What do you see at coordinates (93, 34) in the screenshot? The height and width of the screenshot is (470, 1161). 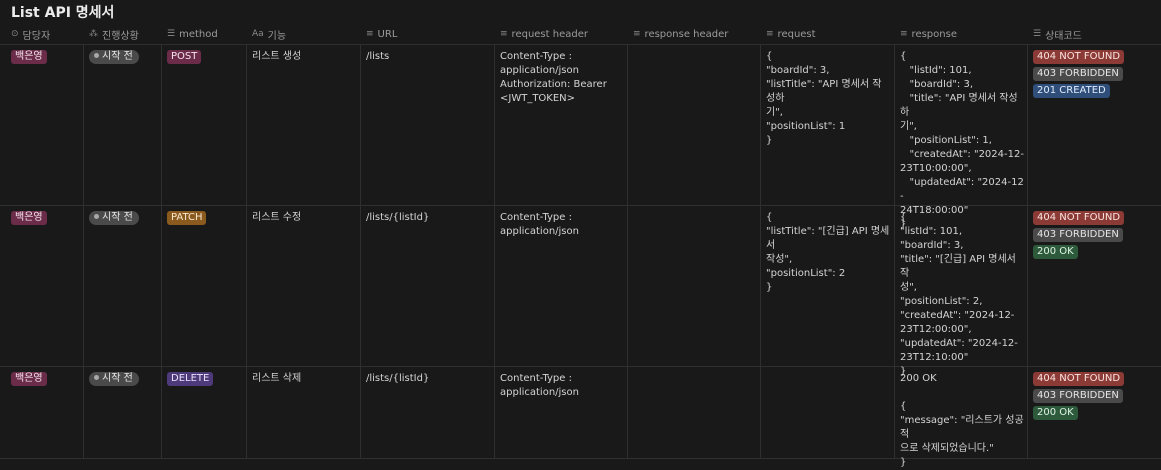 I see `status-spinner-icon: ⁂` at bounding box center [93, 34].